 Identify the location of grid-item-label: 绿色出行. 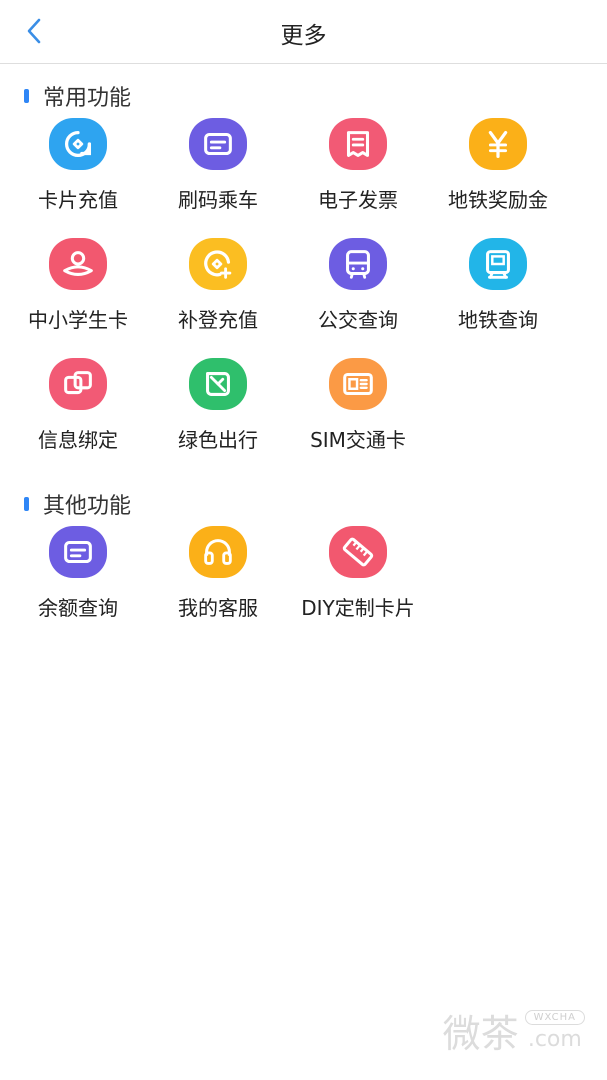
(218, 440).